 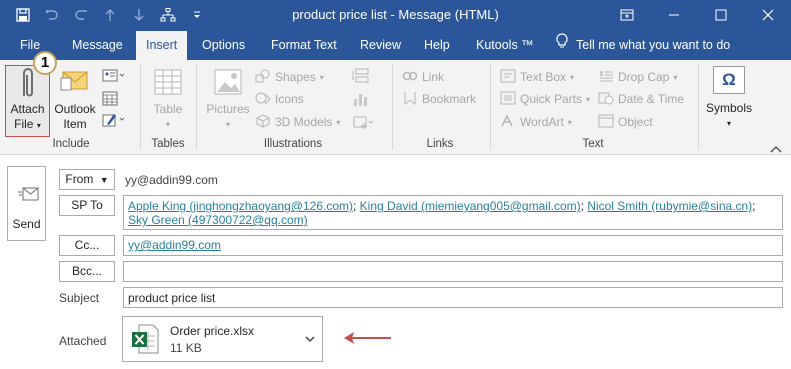 I want to click on bcc-field, so click(x=453, y=271).